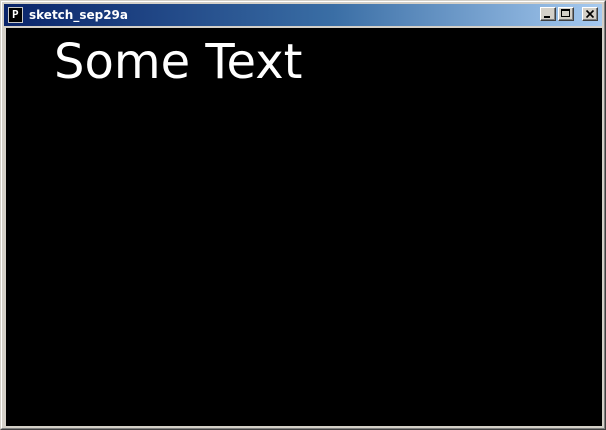  I want to click on title-bar: P sketch_sep29a, so click(303, 15).